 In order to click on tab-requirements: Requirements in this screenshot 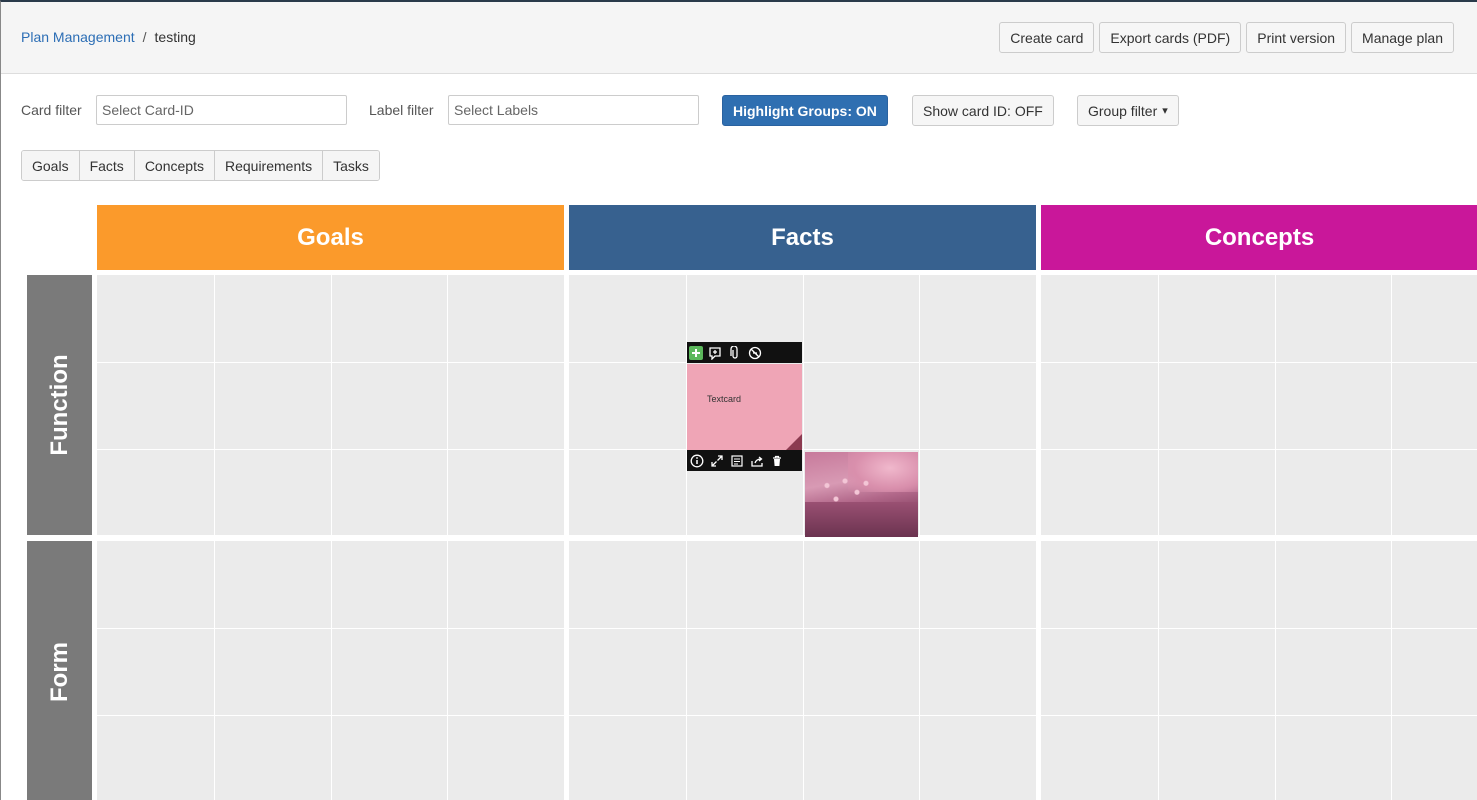, I will do `click(269, 165)`.